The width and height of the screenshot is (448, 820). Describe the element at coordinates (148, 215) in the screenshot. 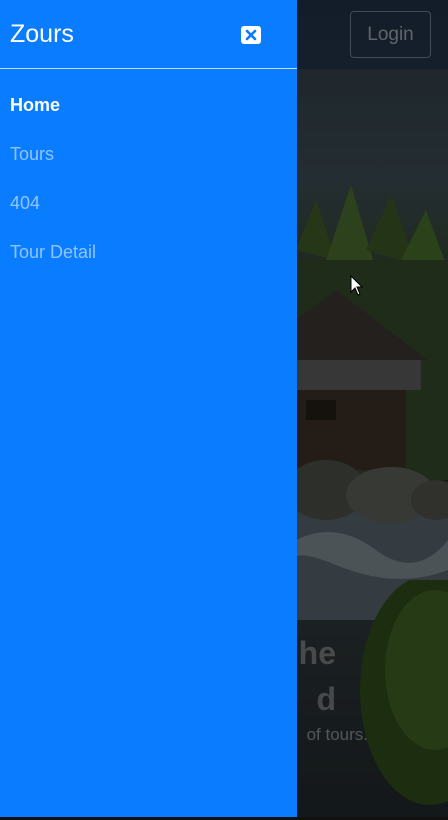

I see `nav-item-404: 404` at that location.